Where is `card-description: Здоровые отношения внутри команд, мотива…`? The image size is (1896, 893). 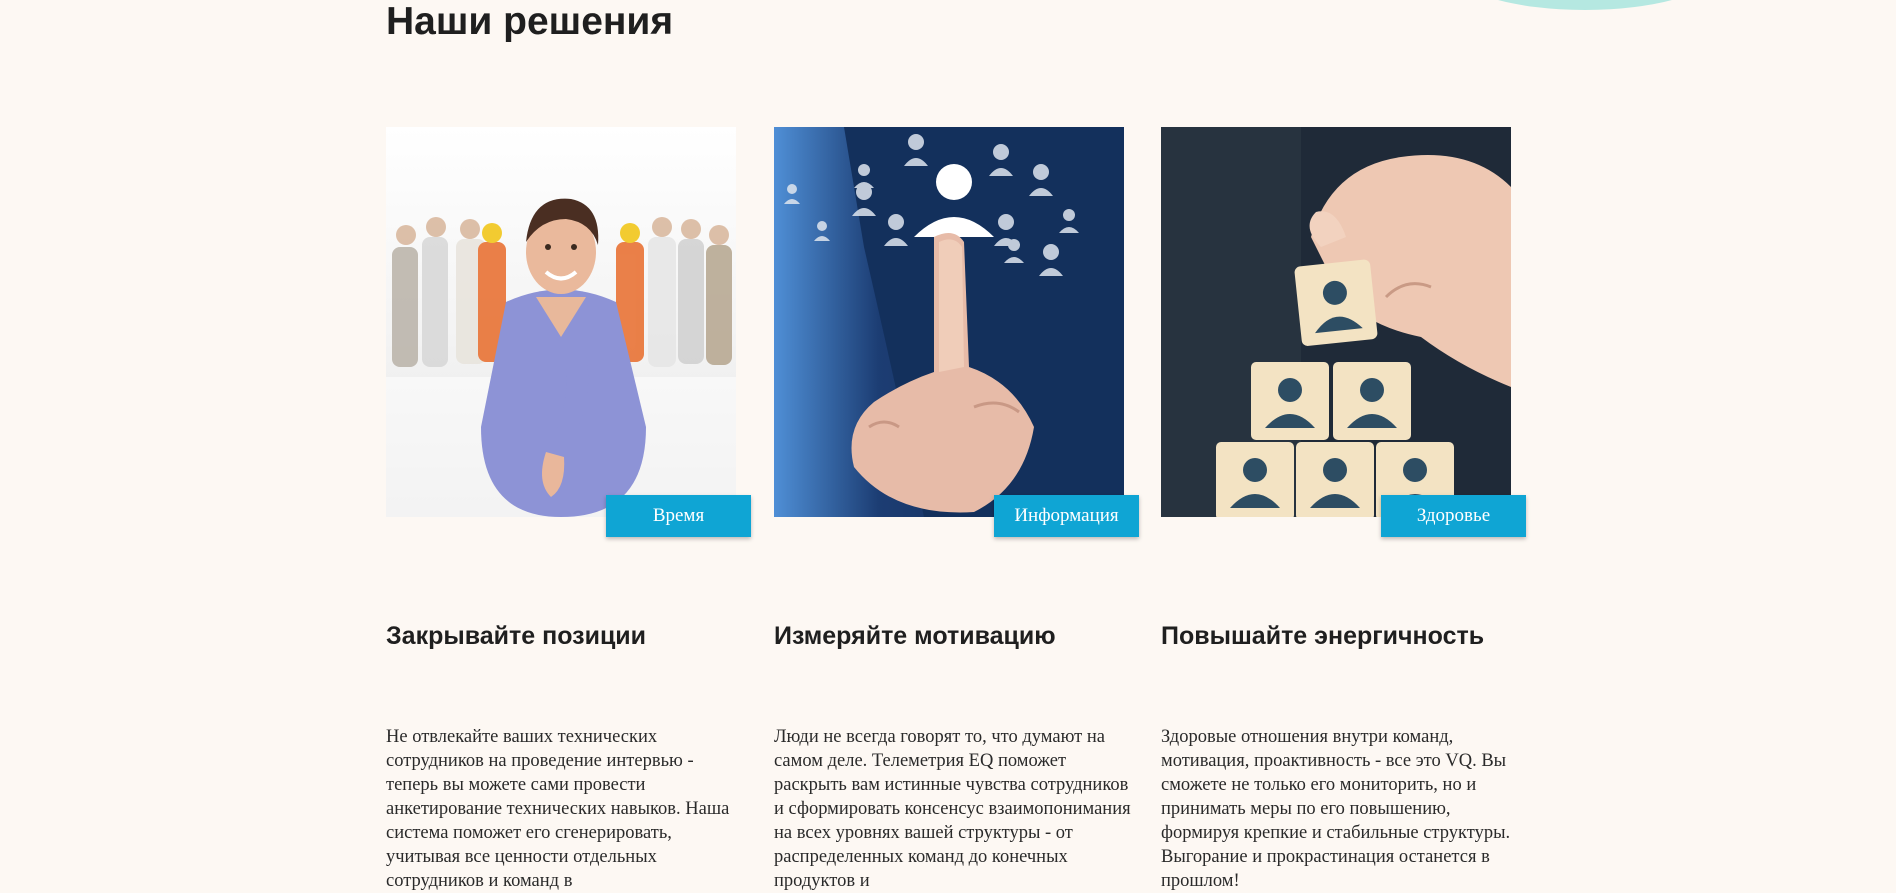
card-description: Здоровые отношения внутри команд, мотива… is located at coordinates (1336, 809).